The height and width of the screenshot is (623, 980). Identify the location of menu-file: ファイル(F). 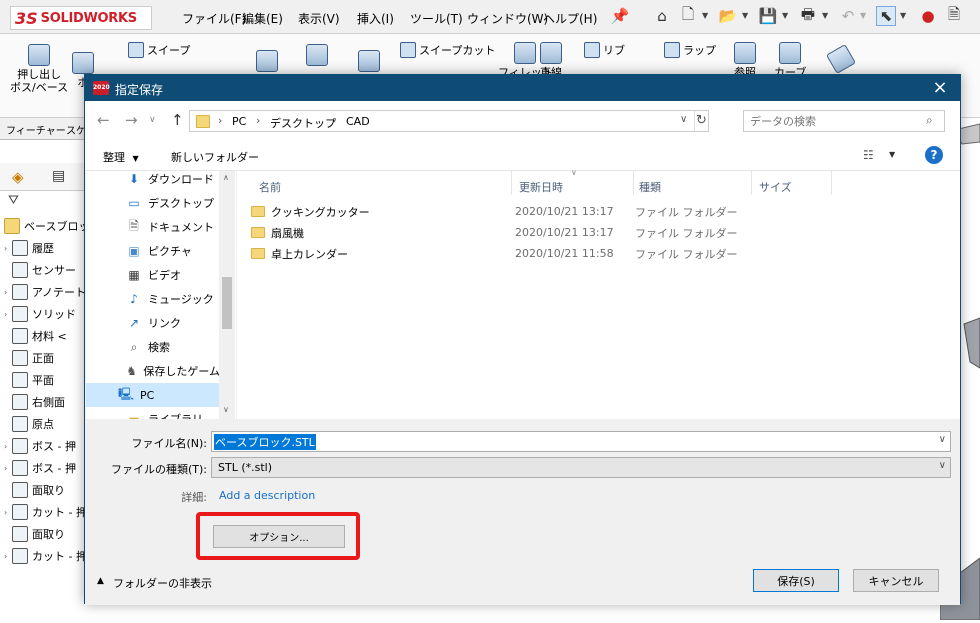
(214, 18).